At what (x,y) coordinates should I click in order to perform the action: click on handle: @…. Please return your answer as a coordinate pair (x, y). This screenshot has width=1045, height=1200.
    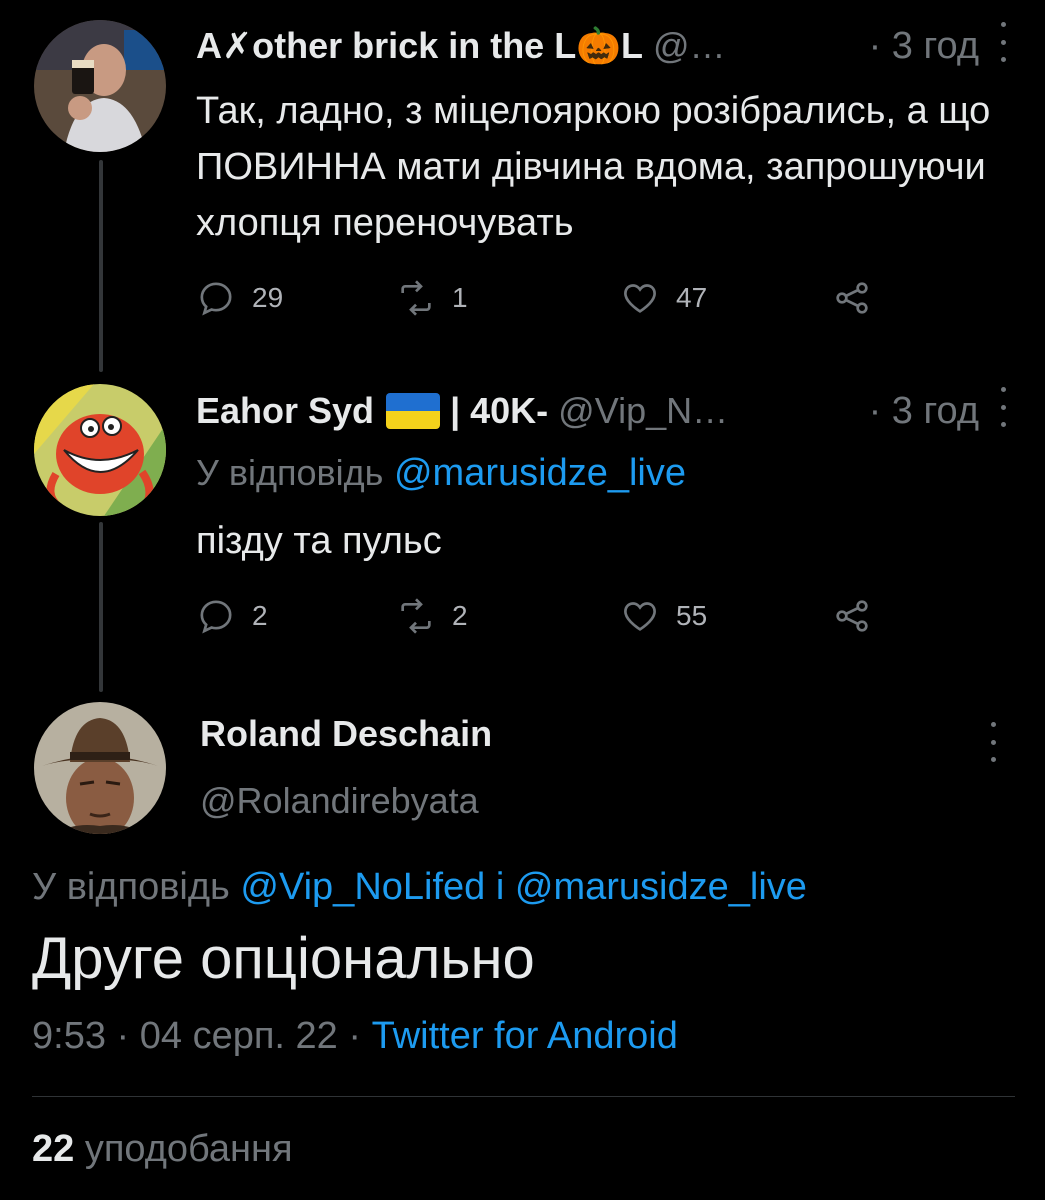
    Looking at the image, I should click on (689, 46).